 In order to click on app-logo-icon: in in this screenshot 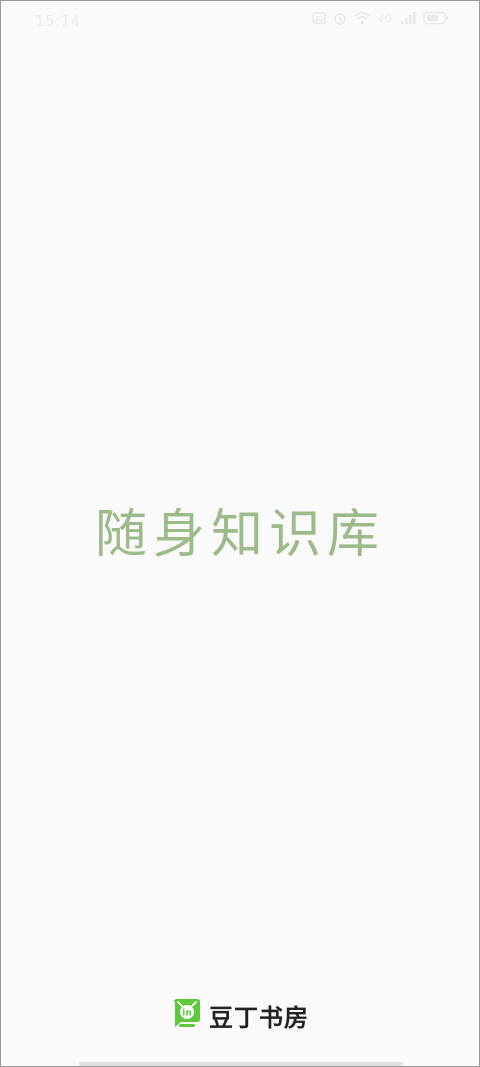, I will do `click(187, 1015)`.